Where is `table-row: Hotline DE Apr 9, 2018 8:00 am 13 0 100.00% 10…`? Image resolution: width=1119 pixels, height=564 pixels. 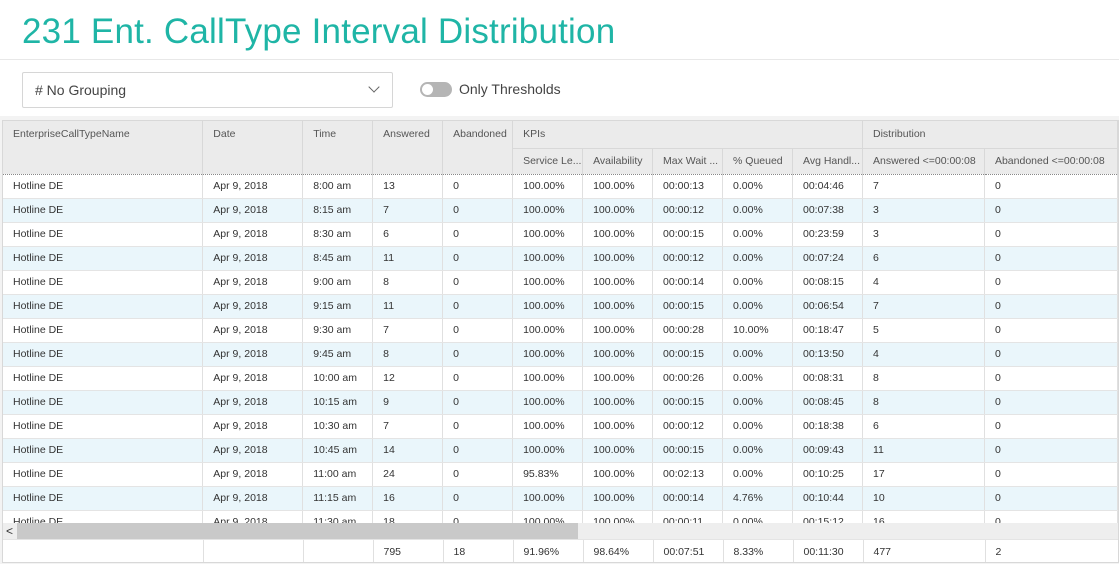 table-row: Hotline DE Apr 9, 2018 8:00 am 13 0 100.00% 10… is located at coordinates (560, 186).